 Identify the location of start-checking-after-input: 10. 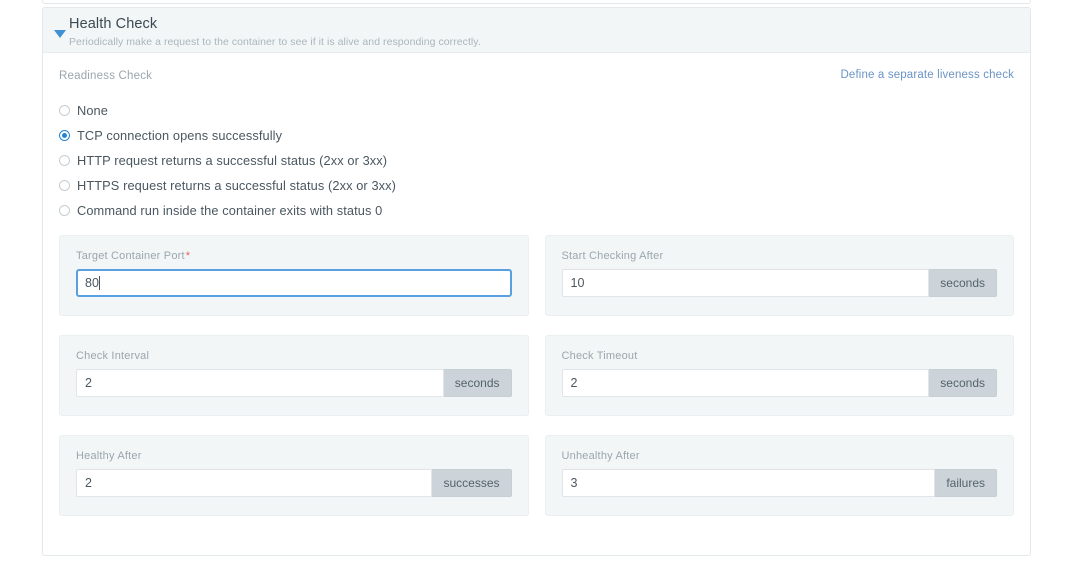
(745, 283).